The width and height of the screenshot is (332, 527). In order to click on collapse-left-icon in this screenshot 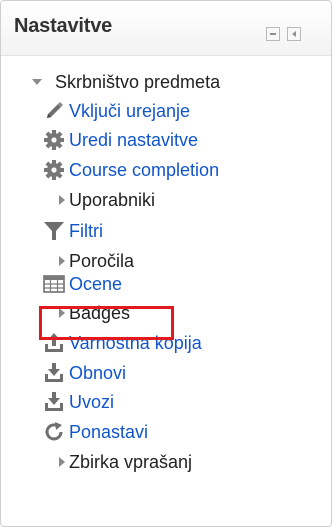, I will do `click(294, 34)`.